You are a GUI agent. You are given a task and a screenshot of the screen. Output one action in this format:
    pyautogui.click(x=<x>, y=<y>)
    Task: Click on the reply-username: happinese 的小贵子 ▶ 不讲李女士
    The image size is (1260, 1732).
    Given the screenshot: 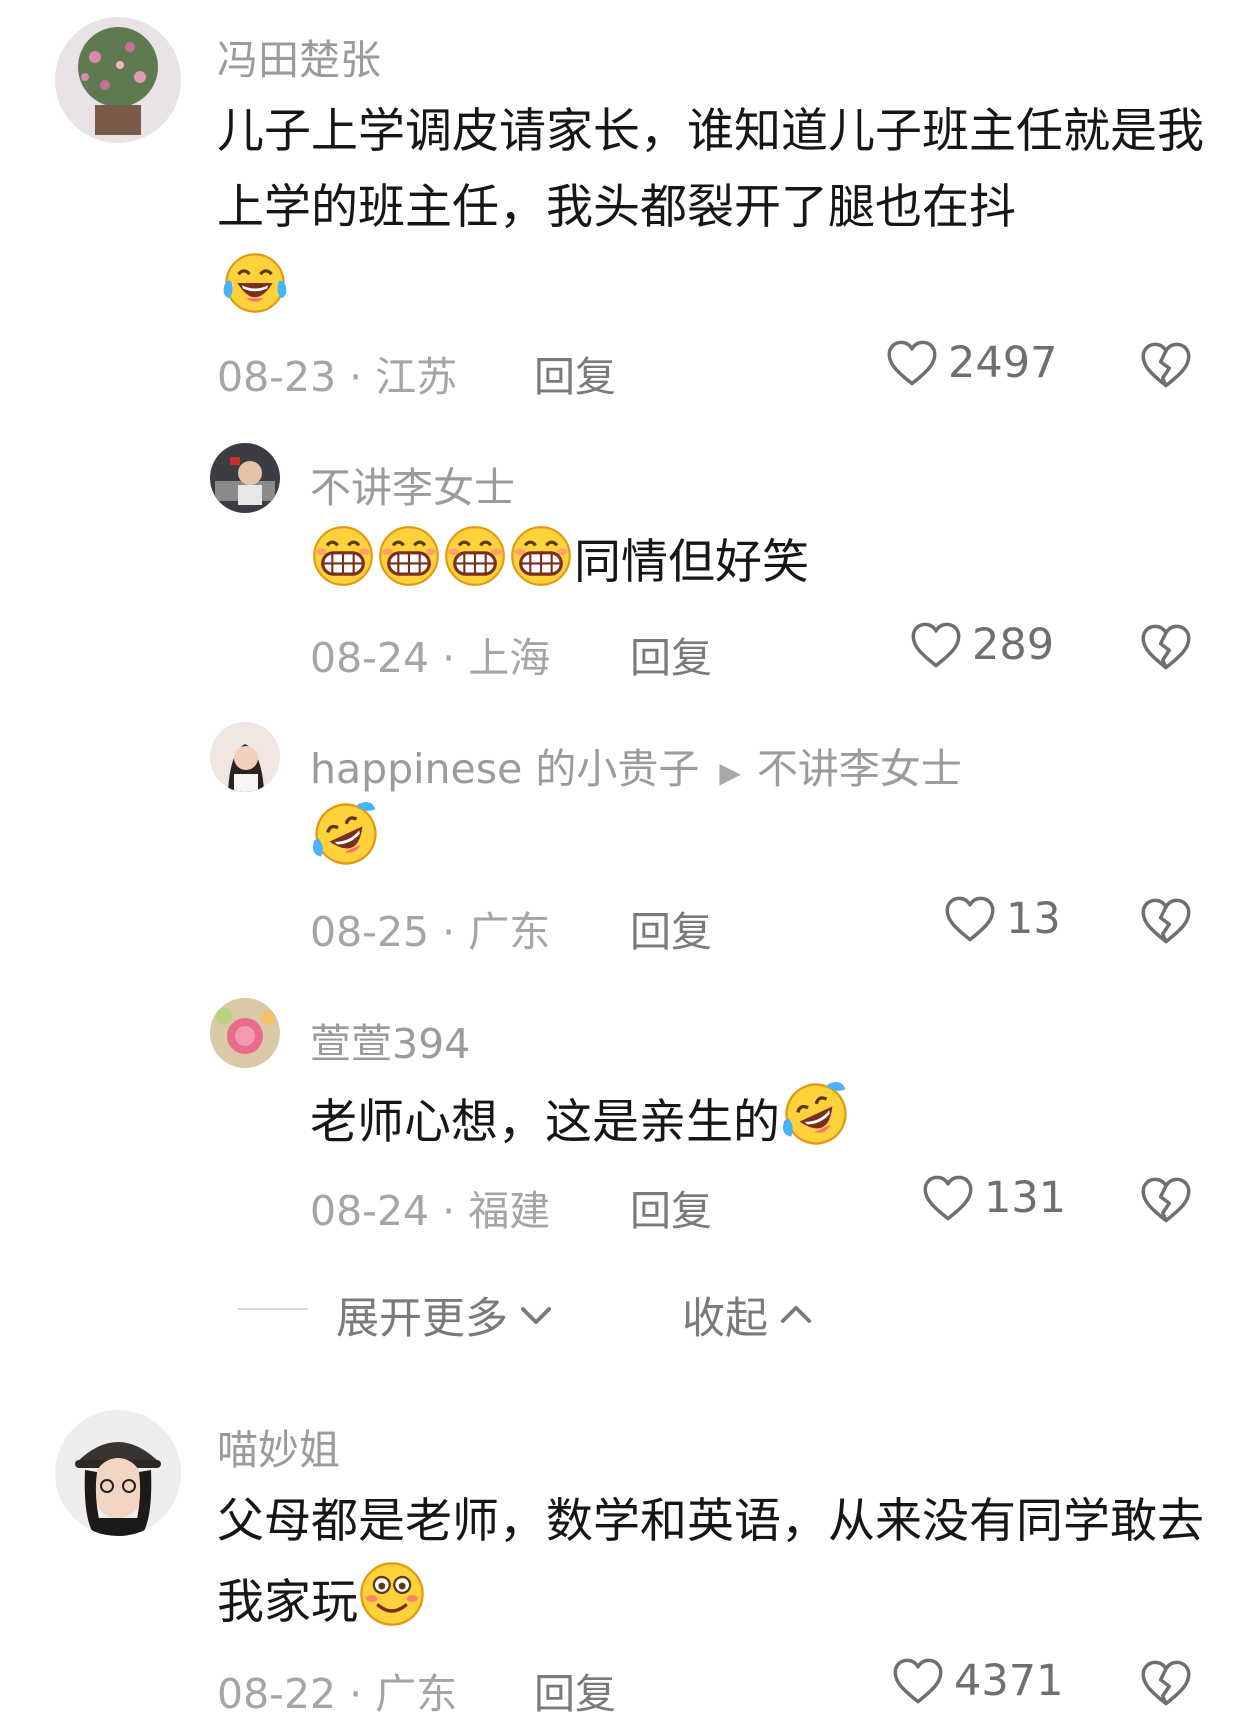 What is the action you would take?
    pyautogui.click(x=636, y=765)
    